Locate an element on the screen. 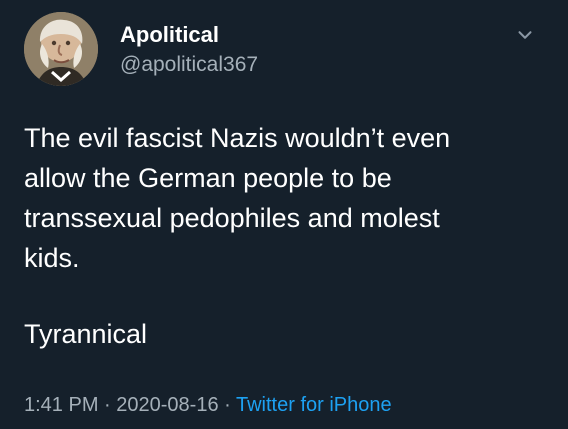 This screenshot has width=568, height=429. tweet-source-link: Twitter for iPhone is located at coordinates (314, 405).